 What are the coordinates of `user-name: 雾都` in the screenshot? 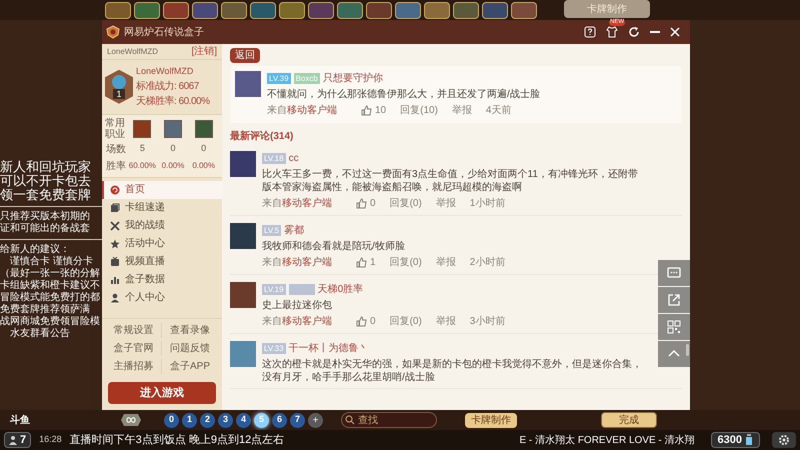 It's located at (294, 231).